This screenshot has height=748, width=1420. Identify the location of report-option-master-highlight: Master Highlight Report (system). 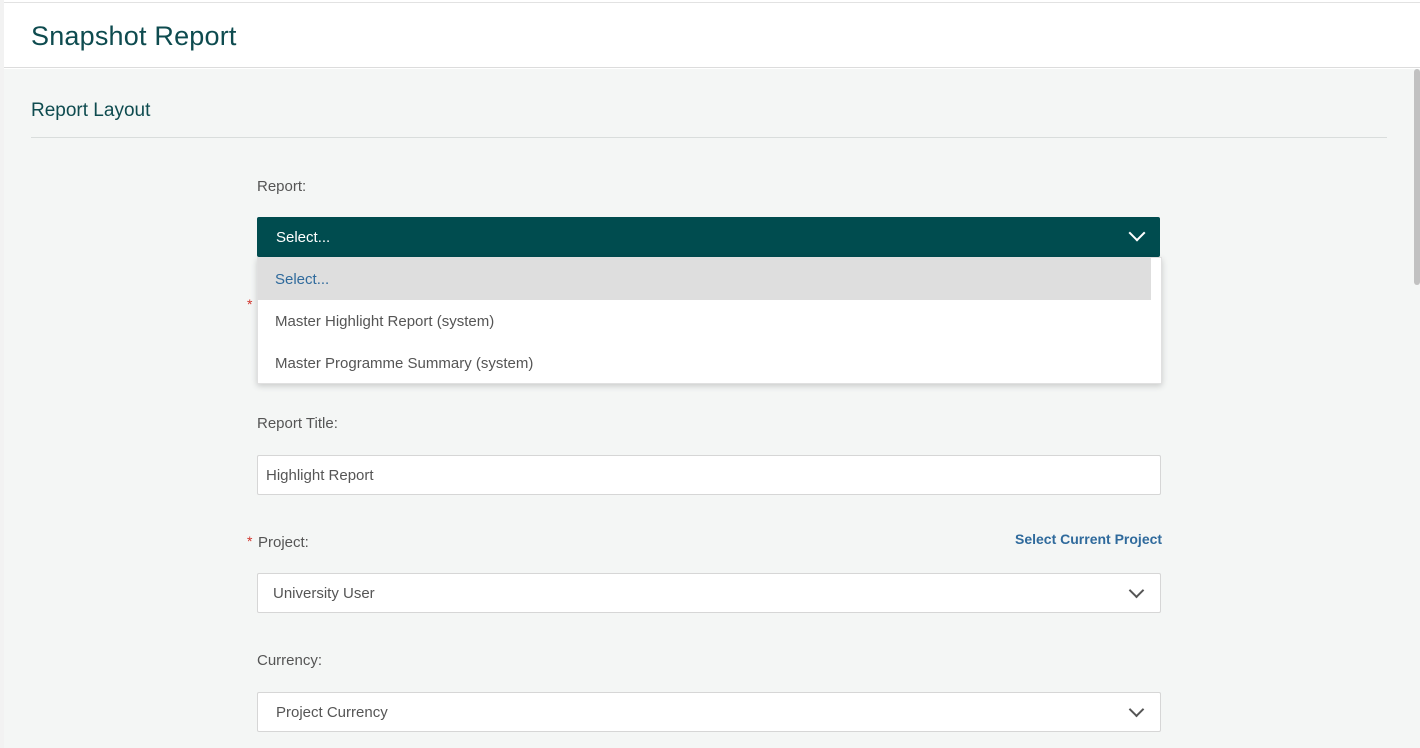
(704, 321).